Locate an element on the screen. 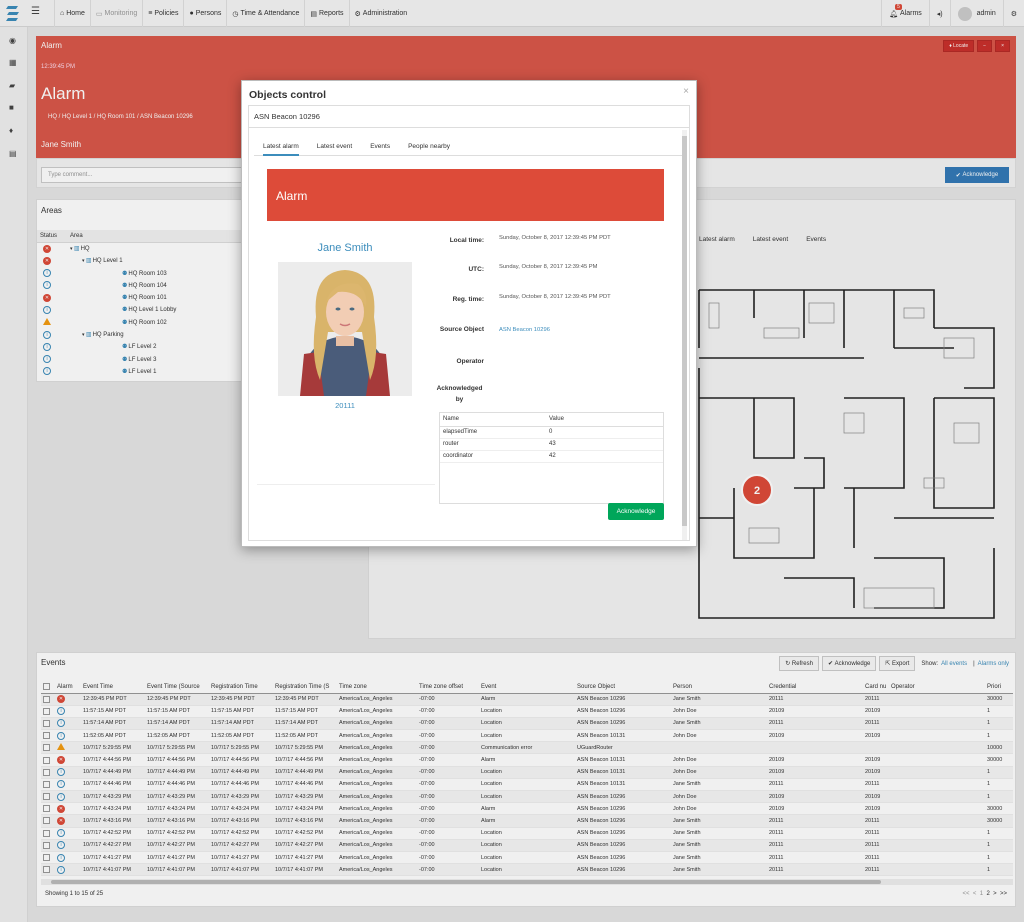 This screenshot has width=1024, height=922. modal-scrollbar is located at coordinates (684, 335).